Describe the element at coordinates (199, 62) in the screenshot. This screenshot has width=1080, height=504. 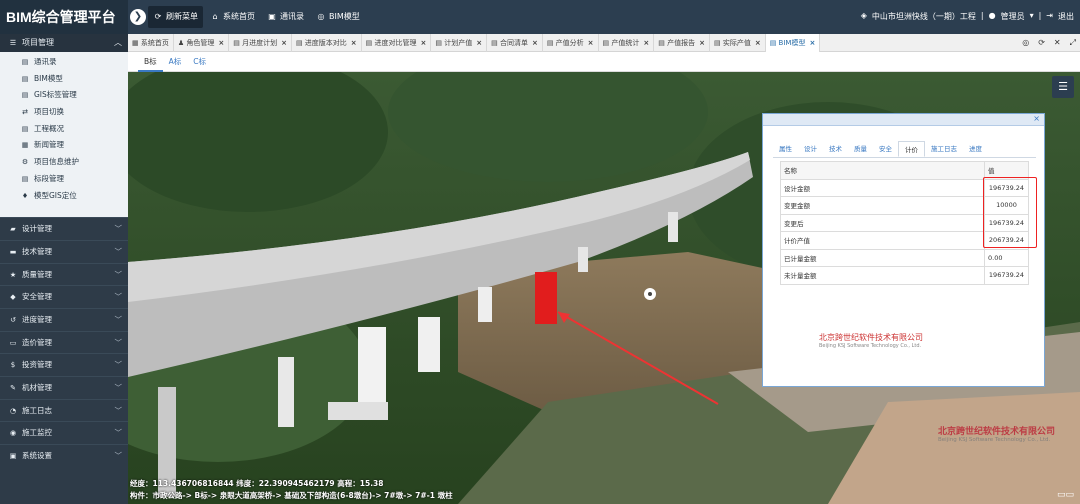
I see `tab-section-c: C标` at that location.